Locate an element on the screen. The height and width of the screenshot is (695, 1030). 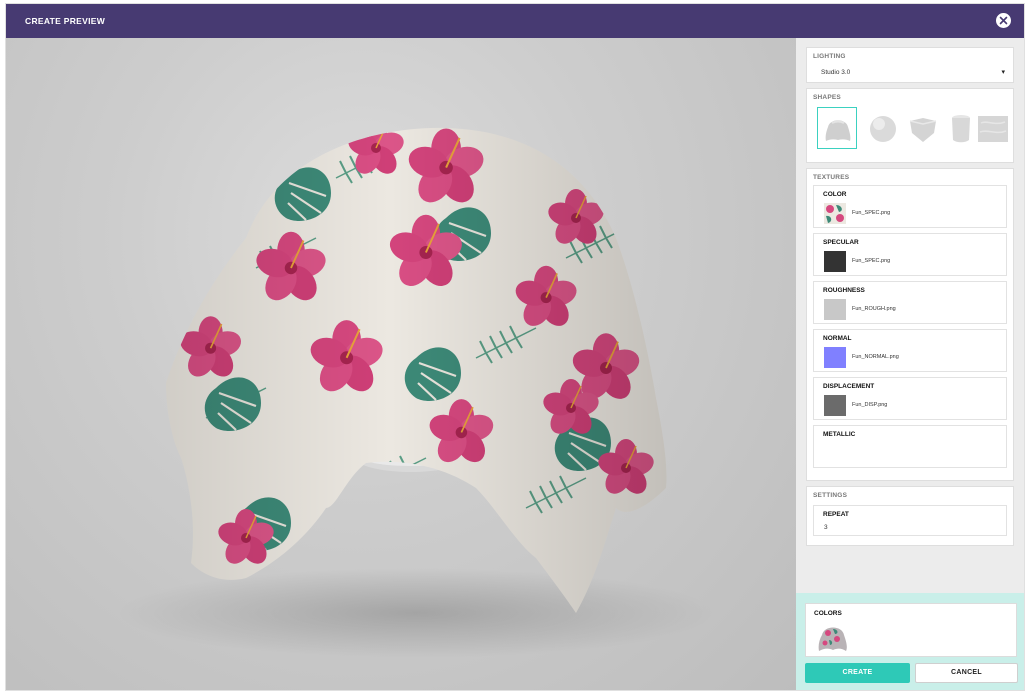
lighting-value: Studio 3.0 is located at coordinates (836, 72).